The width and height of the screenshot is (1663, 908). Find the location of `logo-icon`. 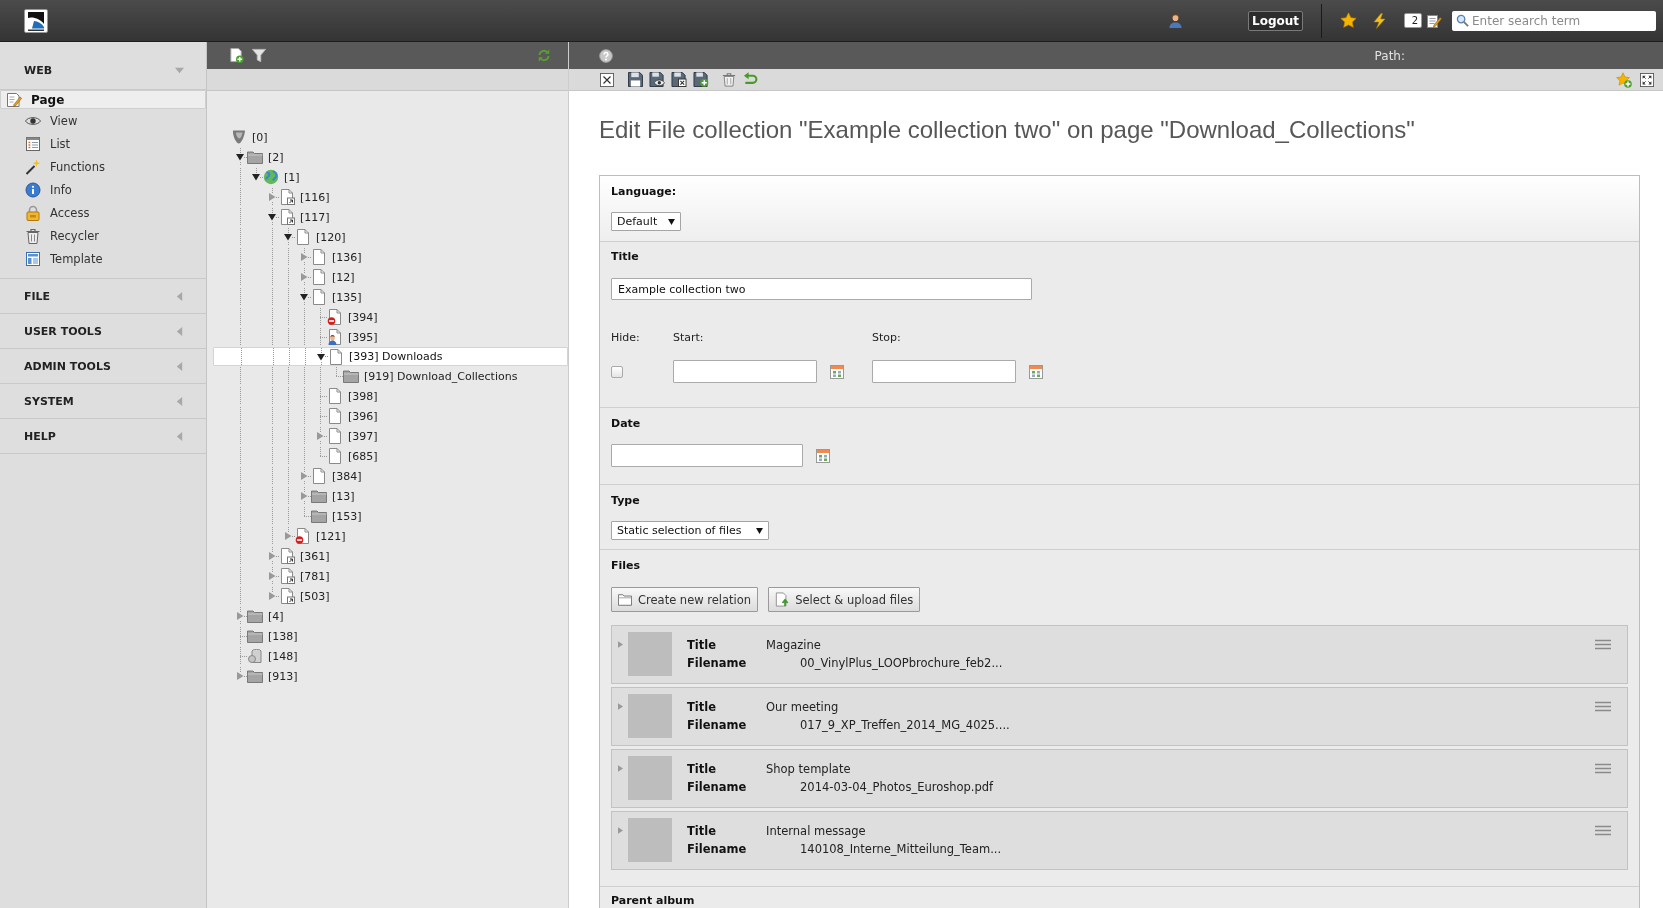

logo-icon is located at coordinates (36, 20).